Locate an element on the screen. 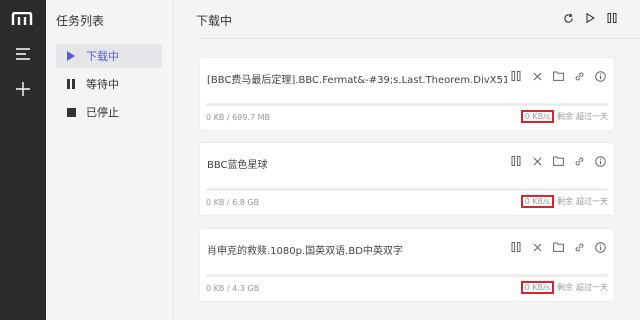  page-title: 下载中 is located at coordinates (214, 21).